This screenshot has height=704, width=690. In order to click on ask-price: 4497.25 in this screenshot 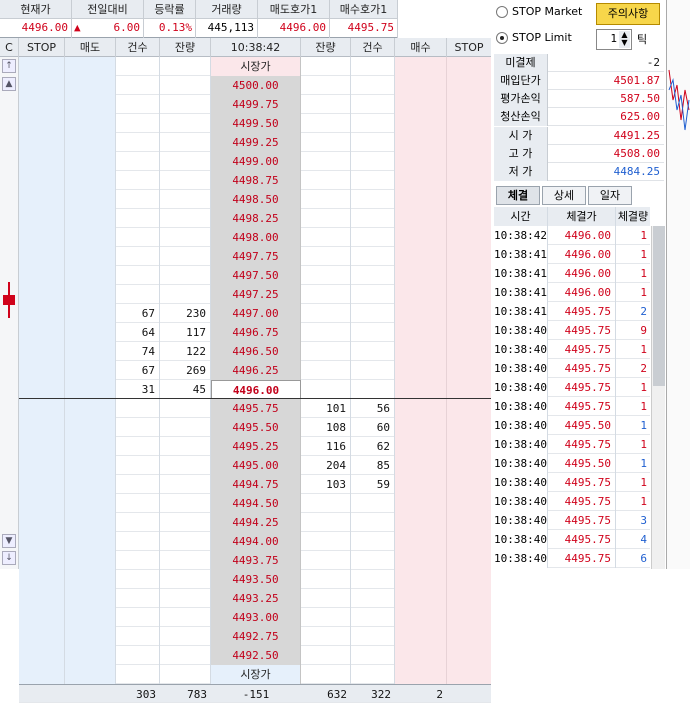, I will do `click(256, 294)`.